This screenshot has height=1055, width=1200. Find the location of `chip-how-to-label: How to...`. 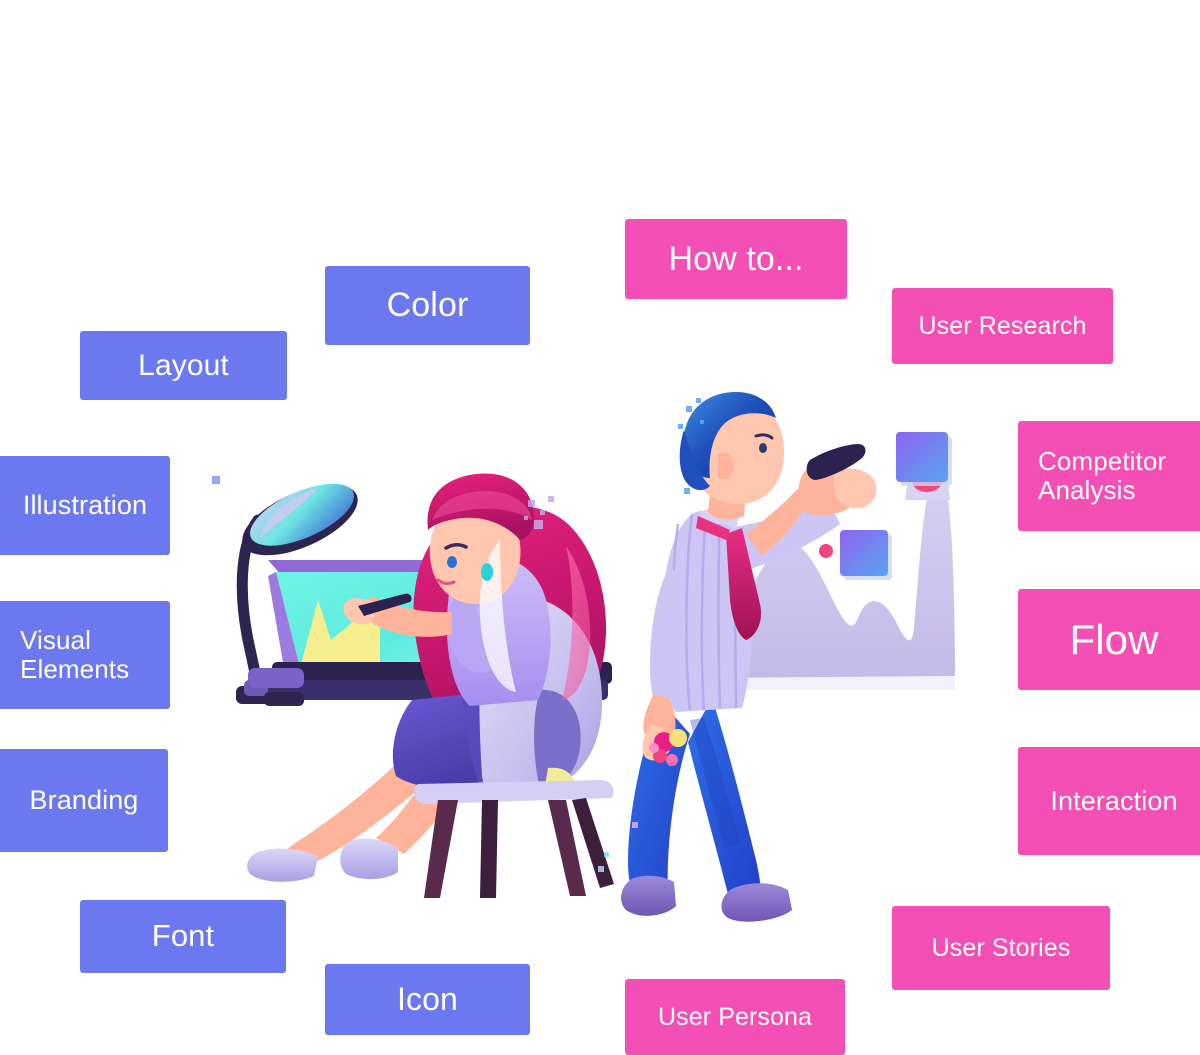

chip-how-to-label: How to... is located at coordinates (736, 258).